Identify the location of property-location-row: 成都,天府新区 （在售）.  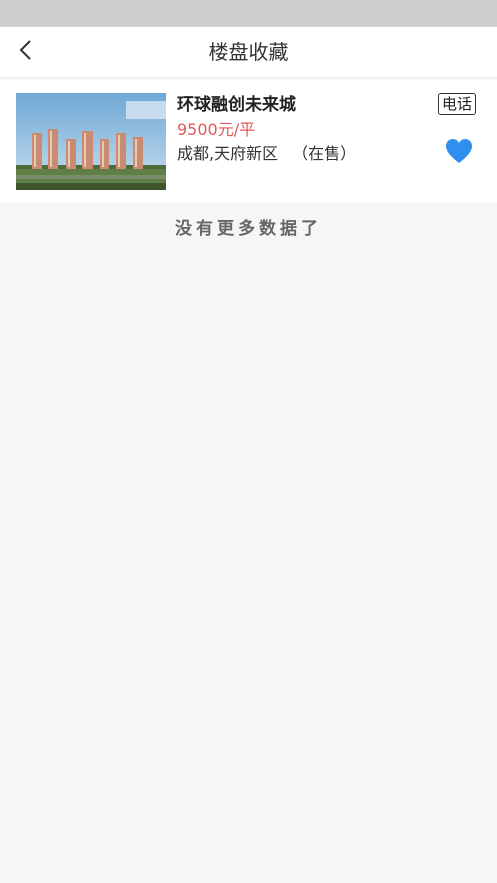
(266, 152).